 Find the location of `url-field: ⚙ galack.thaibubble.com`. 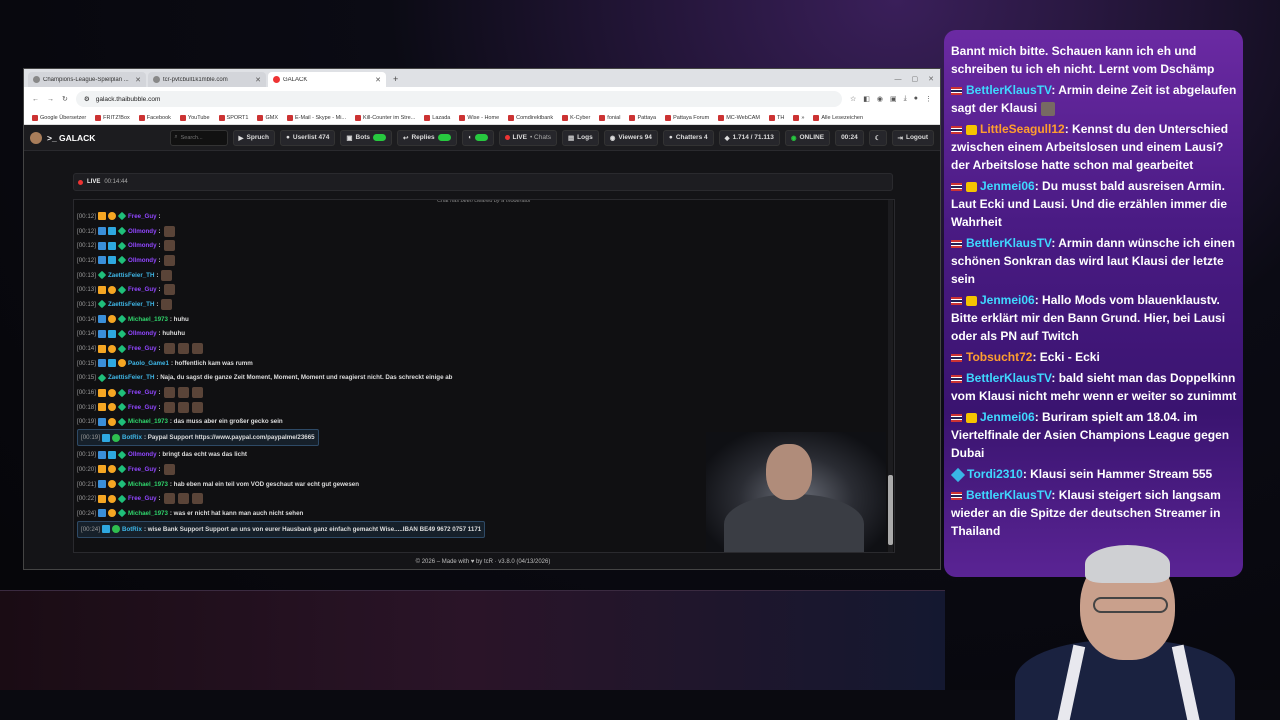

url-field: ⚙ galack.thaibubble.com is located at coordinates (459, 99).